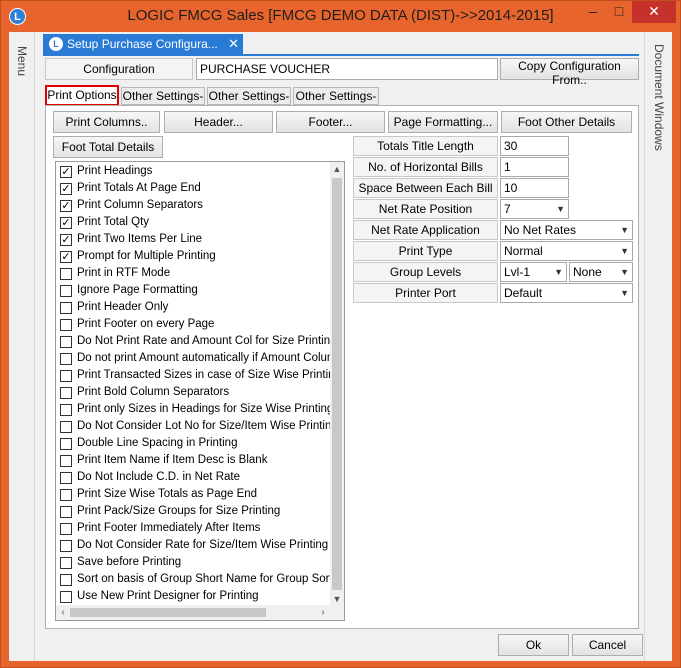  What do you see at coordinates (566, 293) in the screenshot?
I see `printer-port-select: Default ▼` at bounding box center [566, 293].